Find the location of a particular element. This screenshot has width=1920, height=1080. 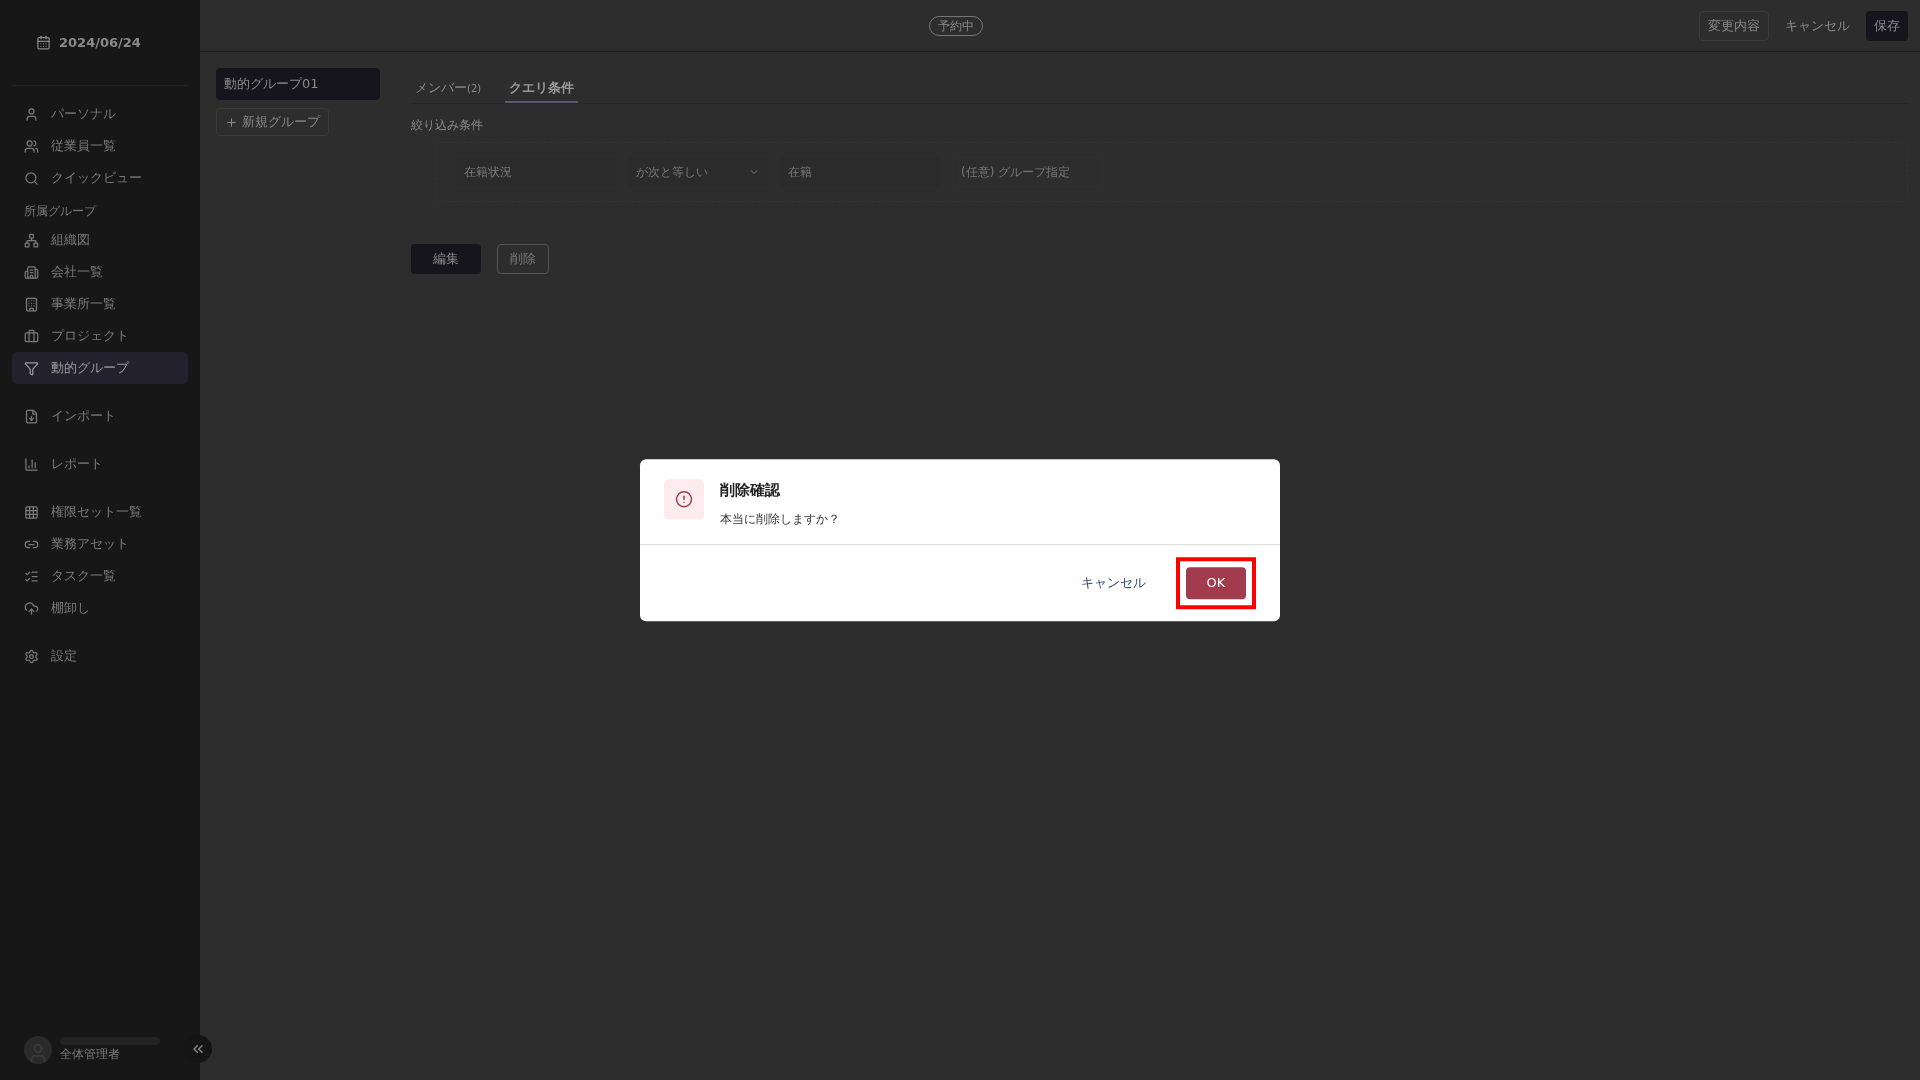

list-icon is located at coordinates (31, 576).